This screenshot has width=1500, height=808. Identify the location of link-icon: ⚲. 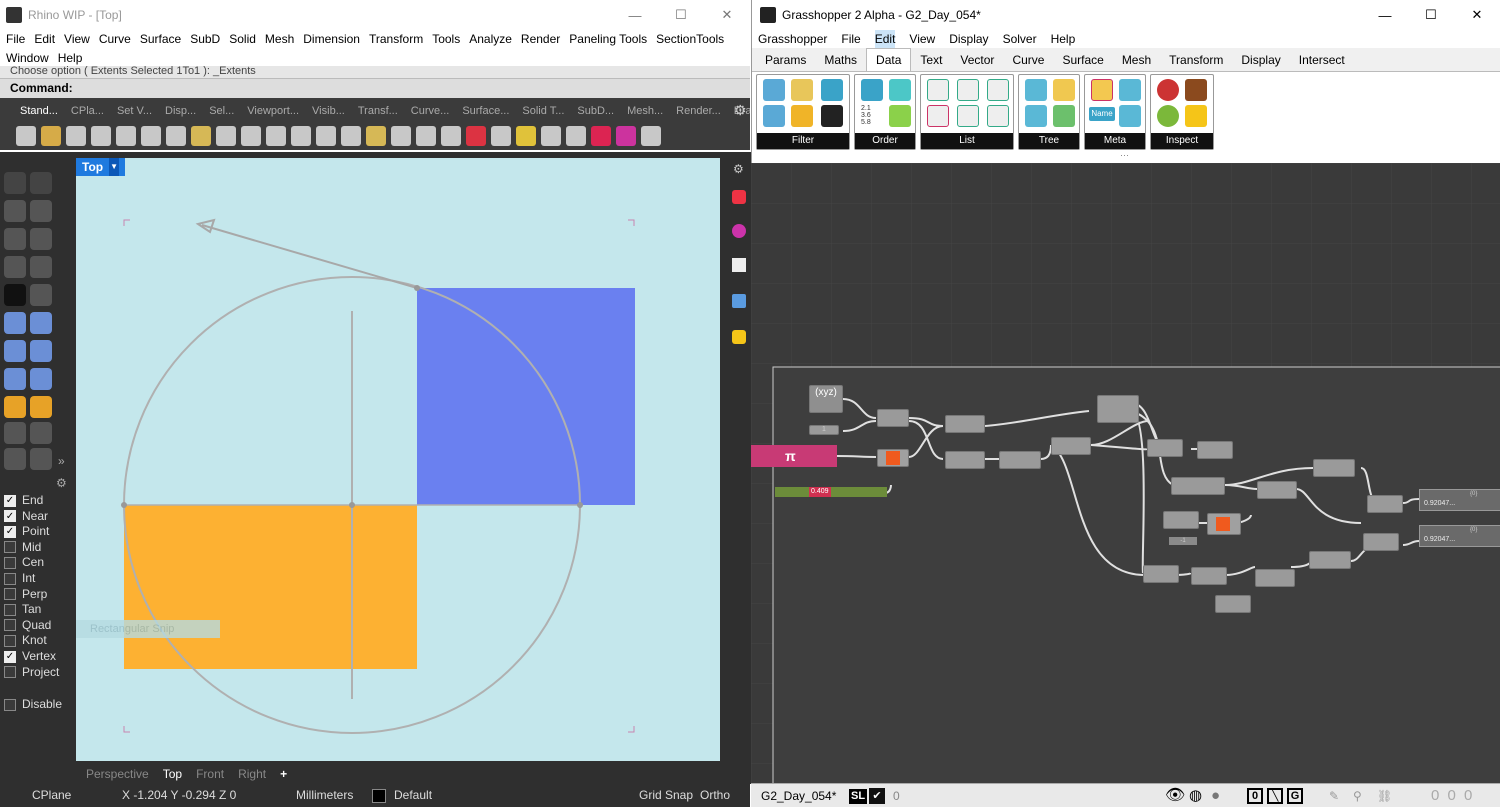
(1357, 796).